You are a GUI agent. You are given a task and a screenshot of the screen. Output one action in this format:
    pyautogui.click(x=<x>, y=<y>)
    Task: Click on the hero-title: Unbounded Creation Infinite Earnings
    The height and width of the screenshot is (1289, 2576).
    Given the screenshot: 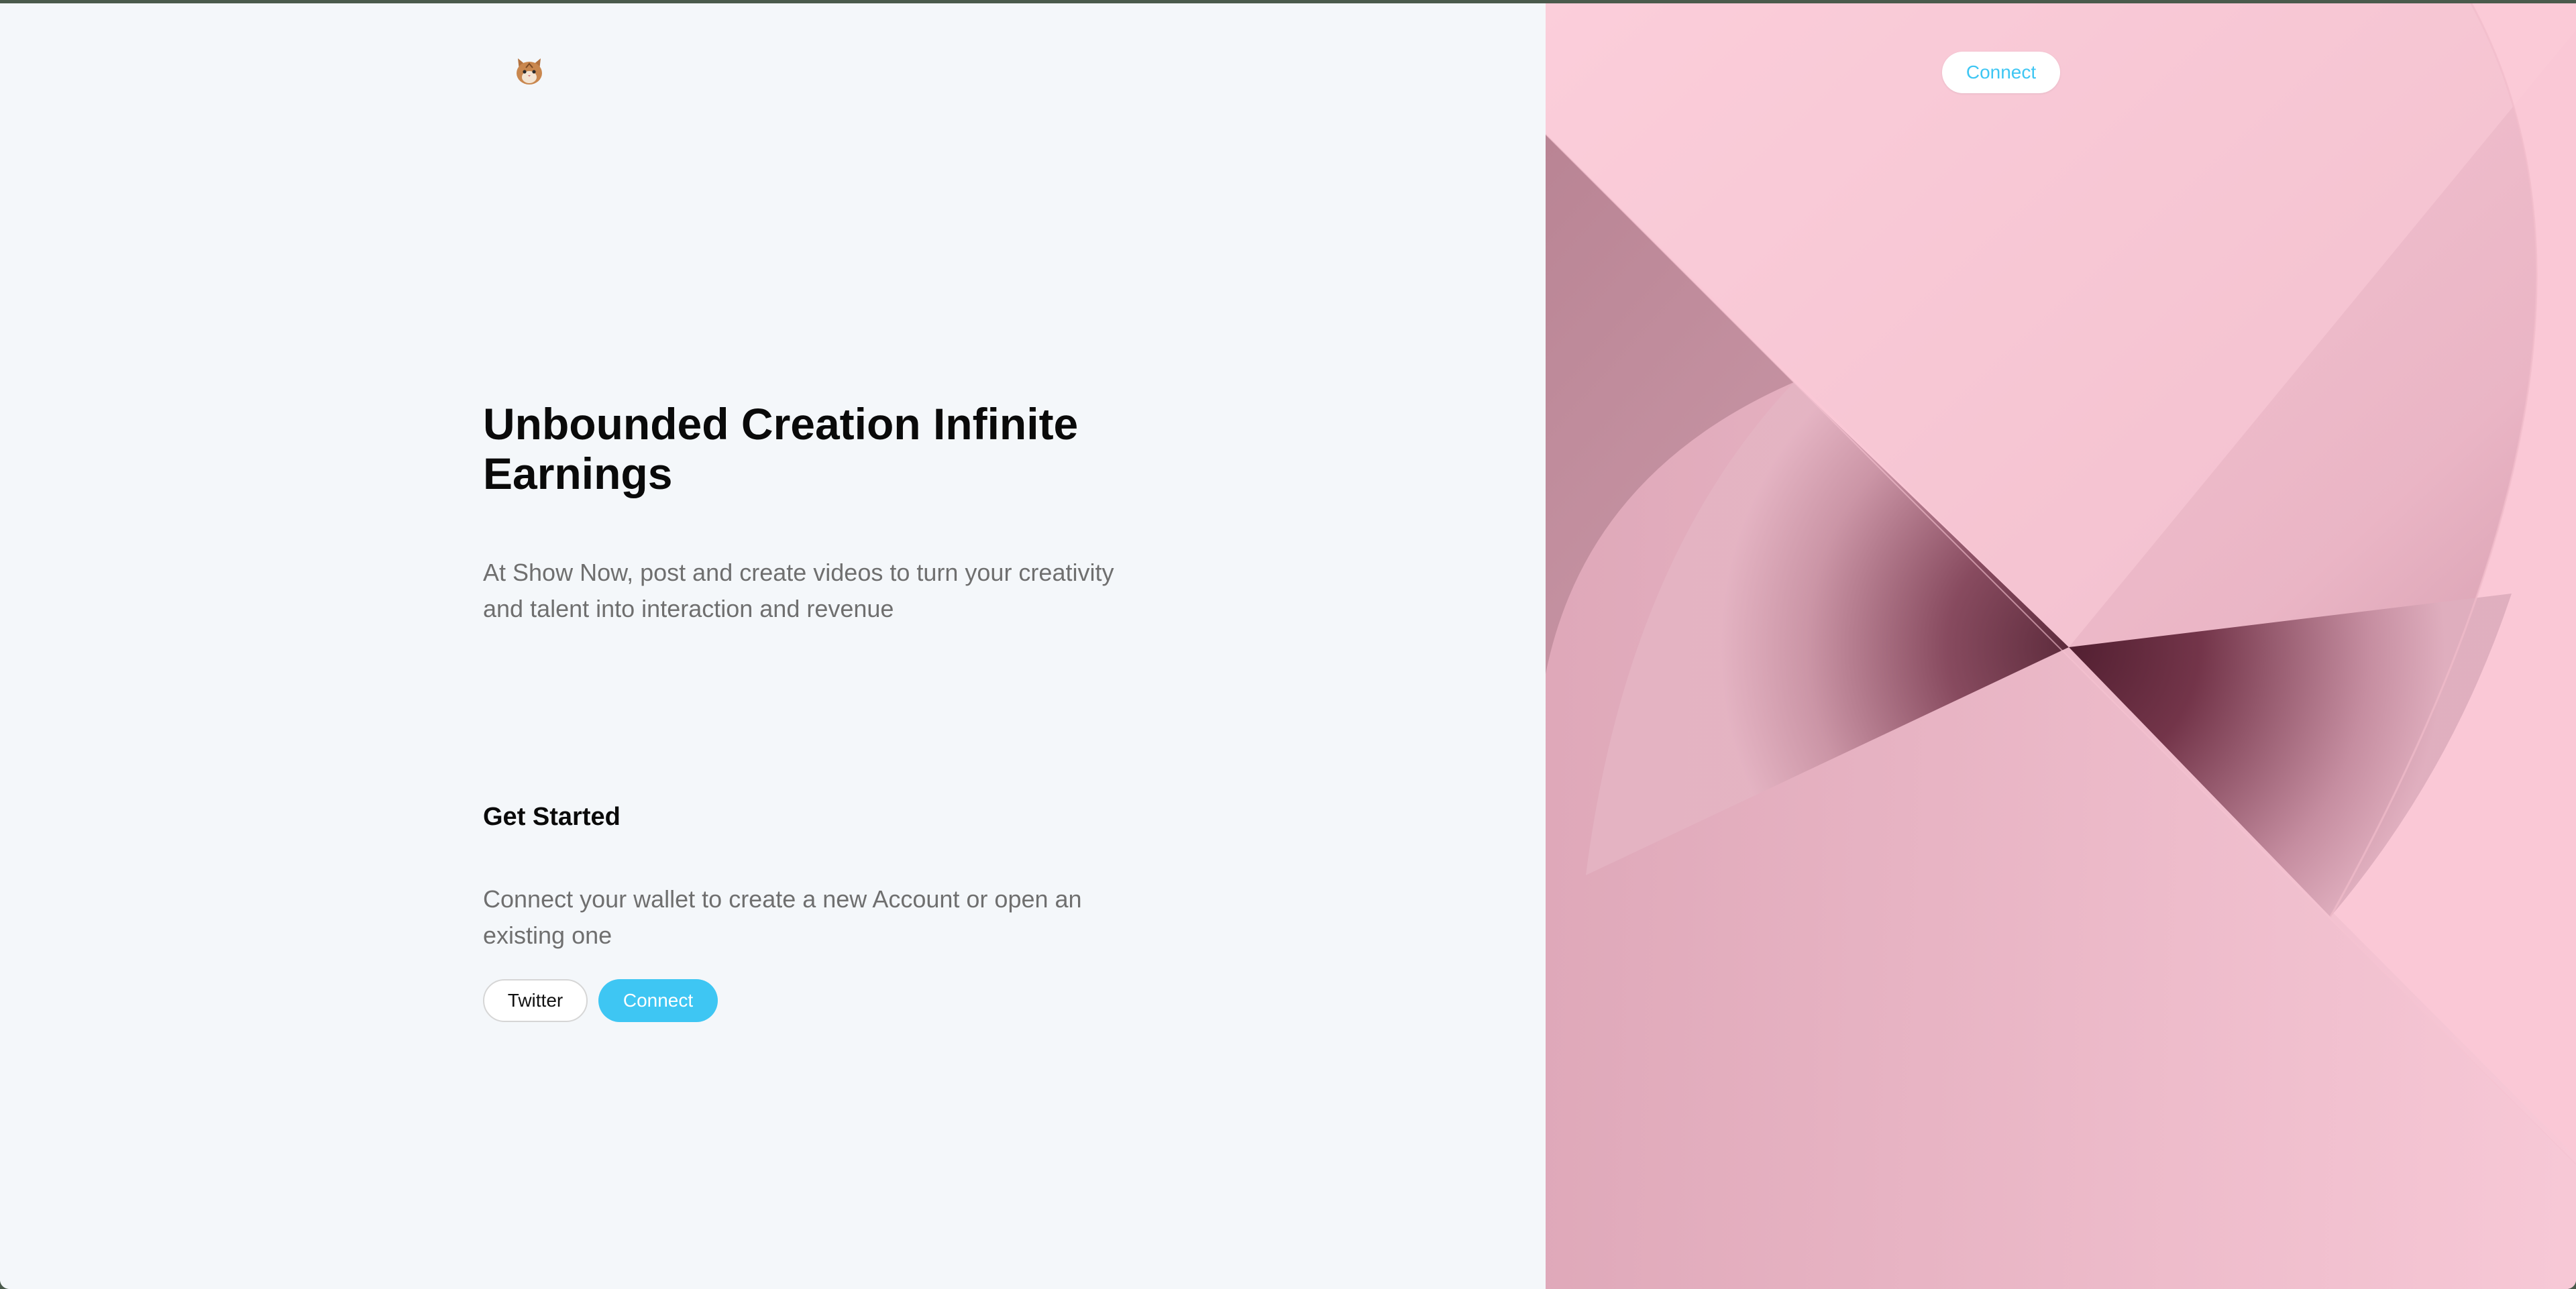 What is the action you would take?
    pyautogui.click(x=781, y=449)
    